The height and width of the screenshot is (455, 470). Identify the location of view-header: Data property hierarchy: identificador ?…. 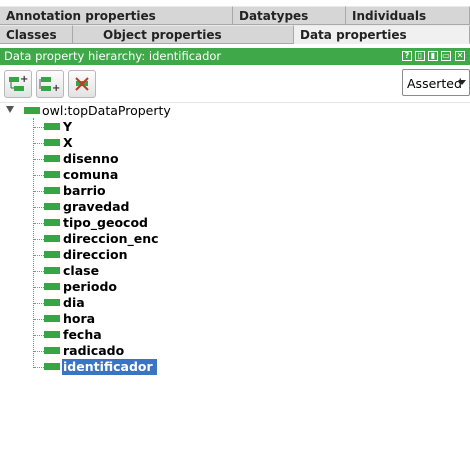
(235, 56).